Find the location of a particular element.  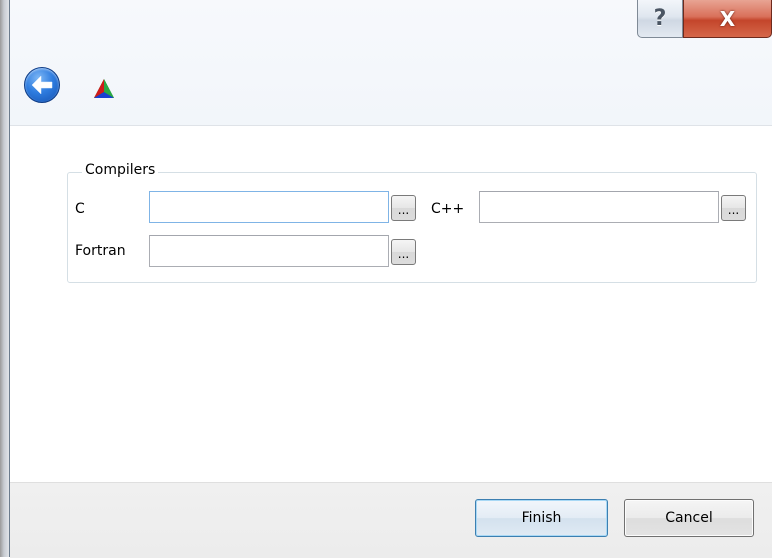

groupbox-title: Compilers is located at coordinates (120, 170).